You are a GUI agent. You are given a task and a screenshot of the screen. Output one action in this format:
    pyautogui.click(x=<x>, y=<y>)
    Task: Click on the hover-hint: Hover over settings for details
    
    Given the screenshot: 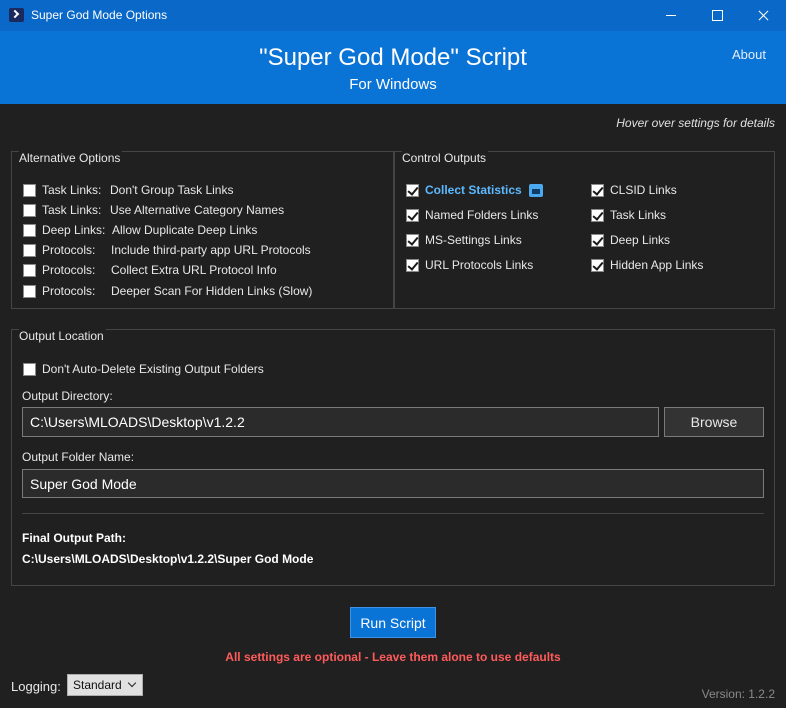 What is the action you would take?
    pyautogui.click(x=695, y=123)
    